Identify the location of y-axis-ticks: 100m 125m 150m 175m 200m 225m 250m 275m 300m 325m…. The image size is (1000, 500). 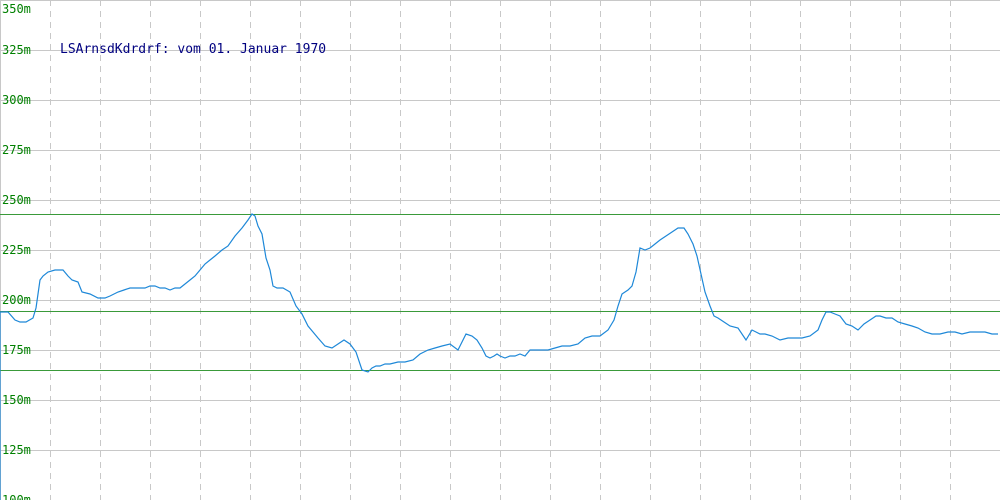
(16, 251).